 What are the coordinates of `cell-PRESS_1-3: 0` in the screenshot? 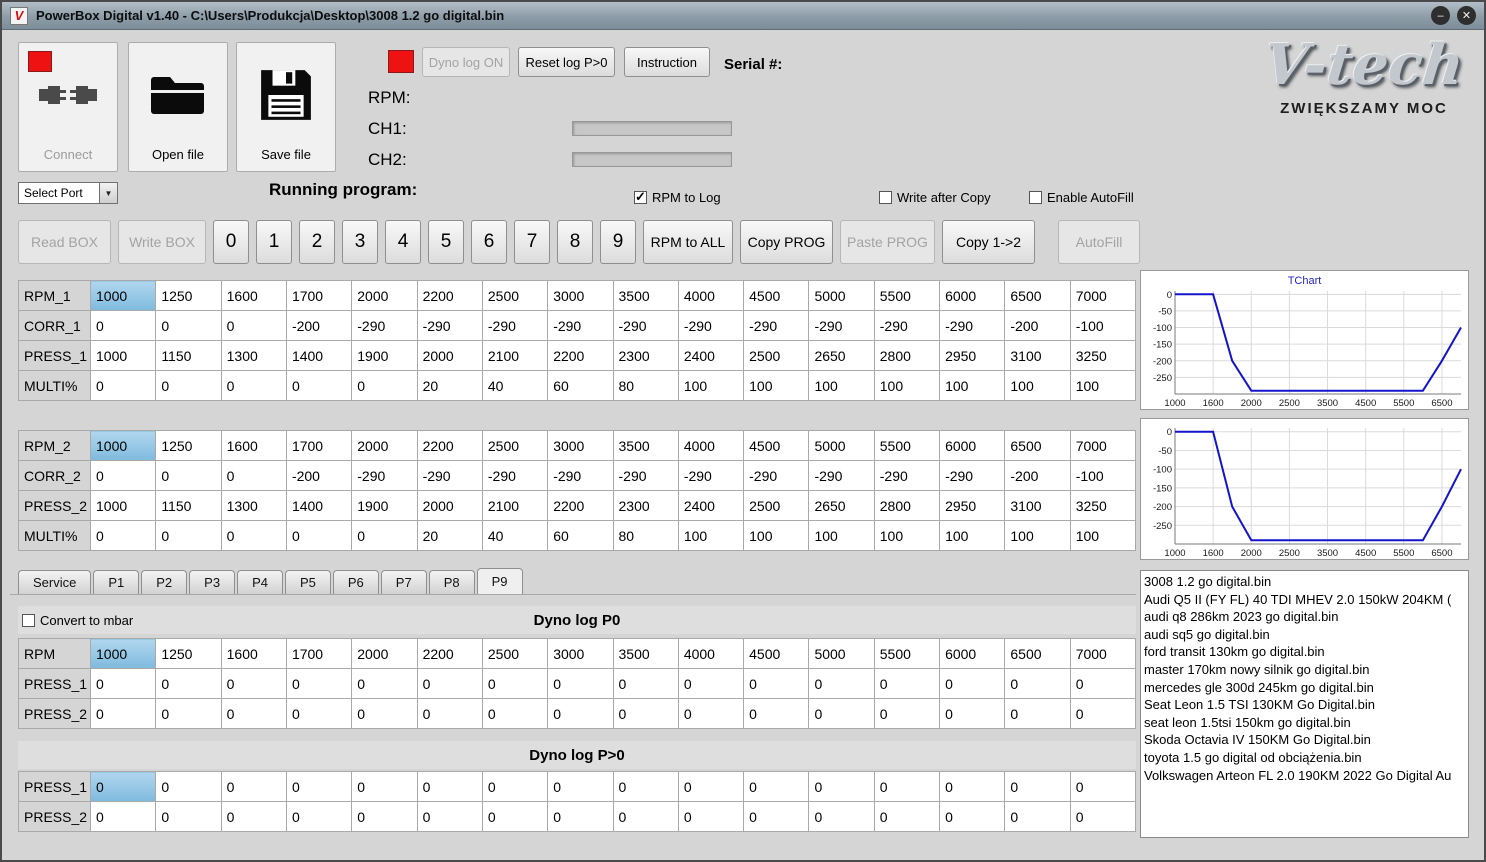 It's located at (319, 786).